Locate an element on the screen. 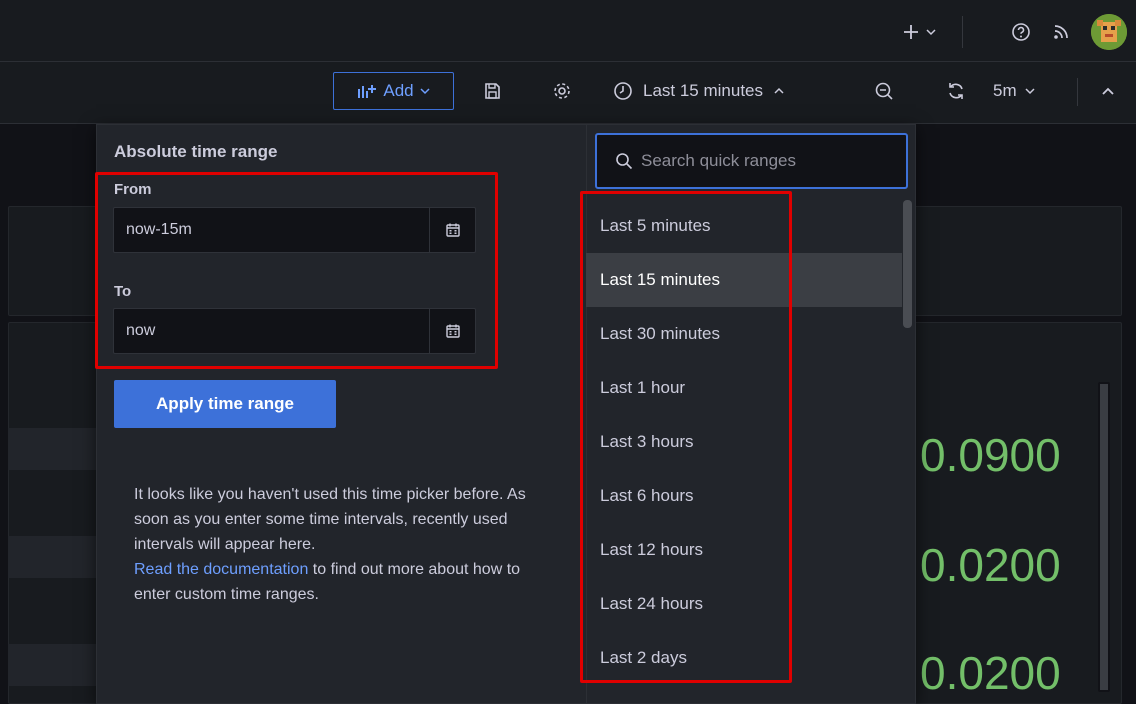 Image resolution: width=1136 pixels, height=704 pixels. quick-ranges-scrollbar is located at coordinates (907, 264).